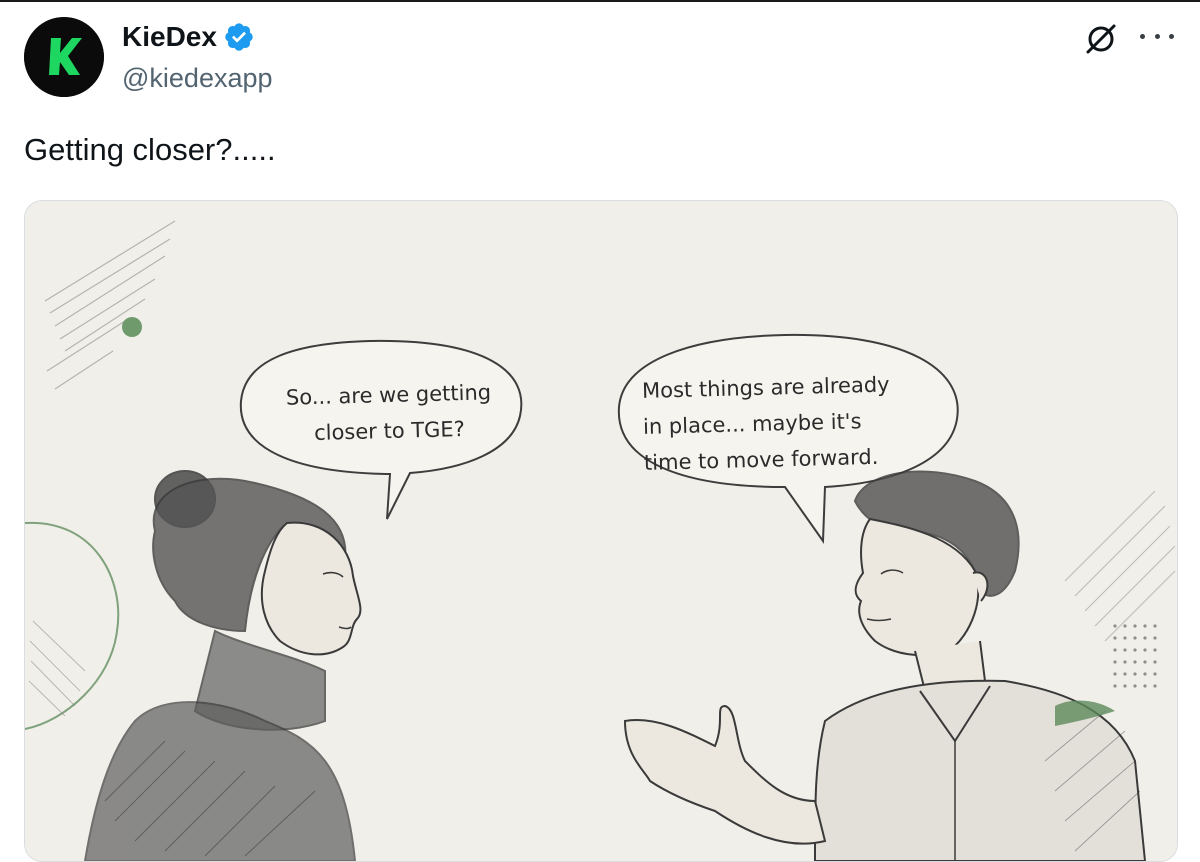 The height and width of the screenshot is (862, 1200). I want to click on kiedex-logo, so click(64, 57).